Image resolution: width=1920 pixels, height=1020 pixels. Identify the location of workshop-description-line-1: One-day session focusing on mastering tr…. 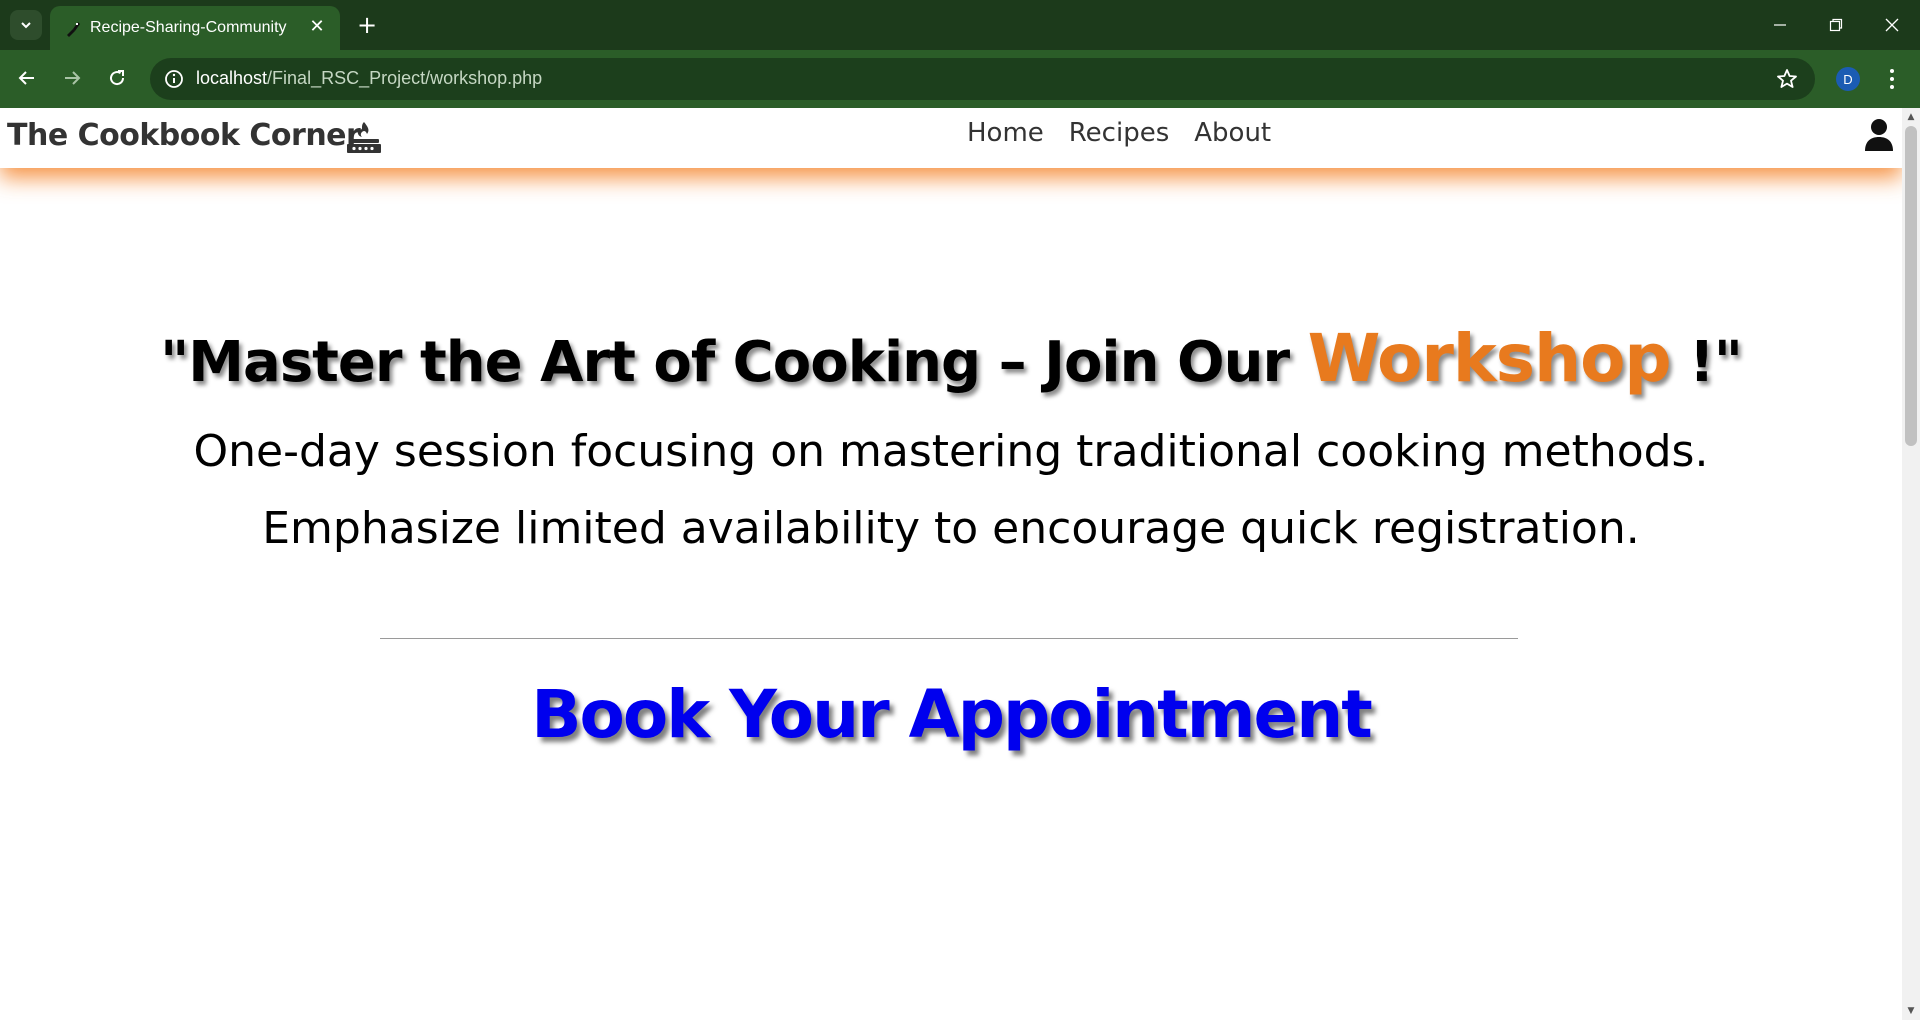
(951, 451).